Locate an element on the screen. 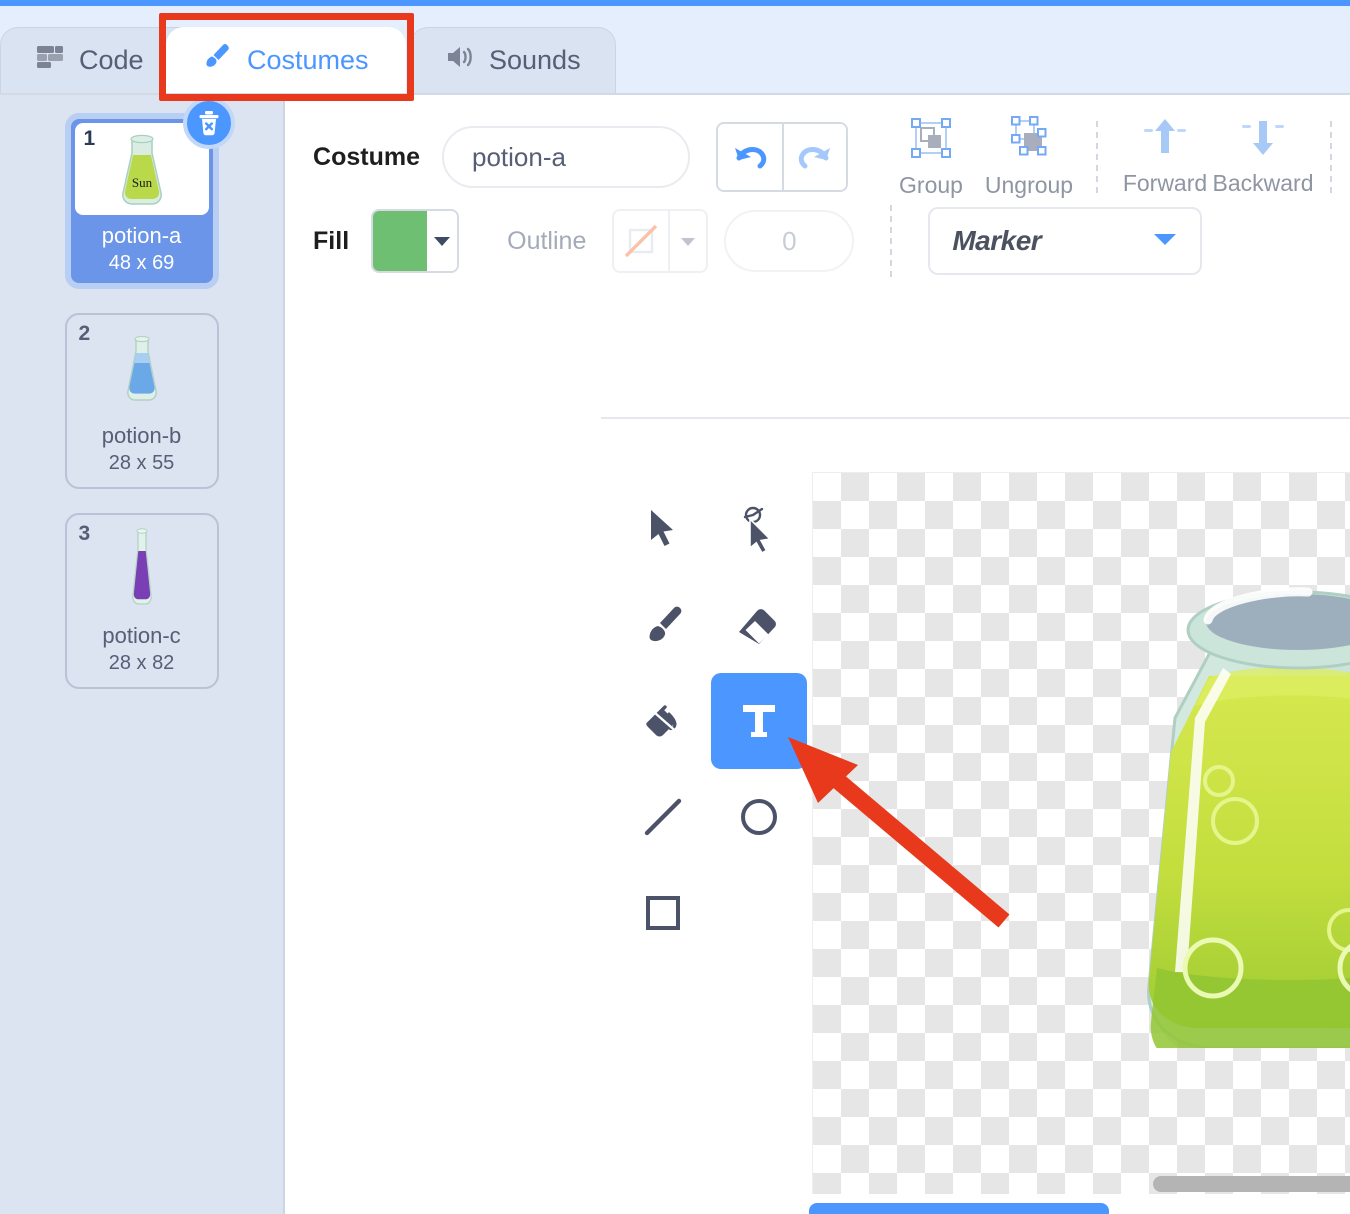 Image resolution: width=1350 pixels, height=1214 pixels. costume-name-label: potion-b is located at coordinates (141, 435).